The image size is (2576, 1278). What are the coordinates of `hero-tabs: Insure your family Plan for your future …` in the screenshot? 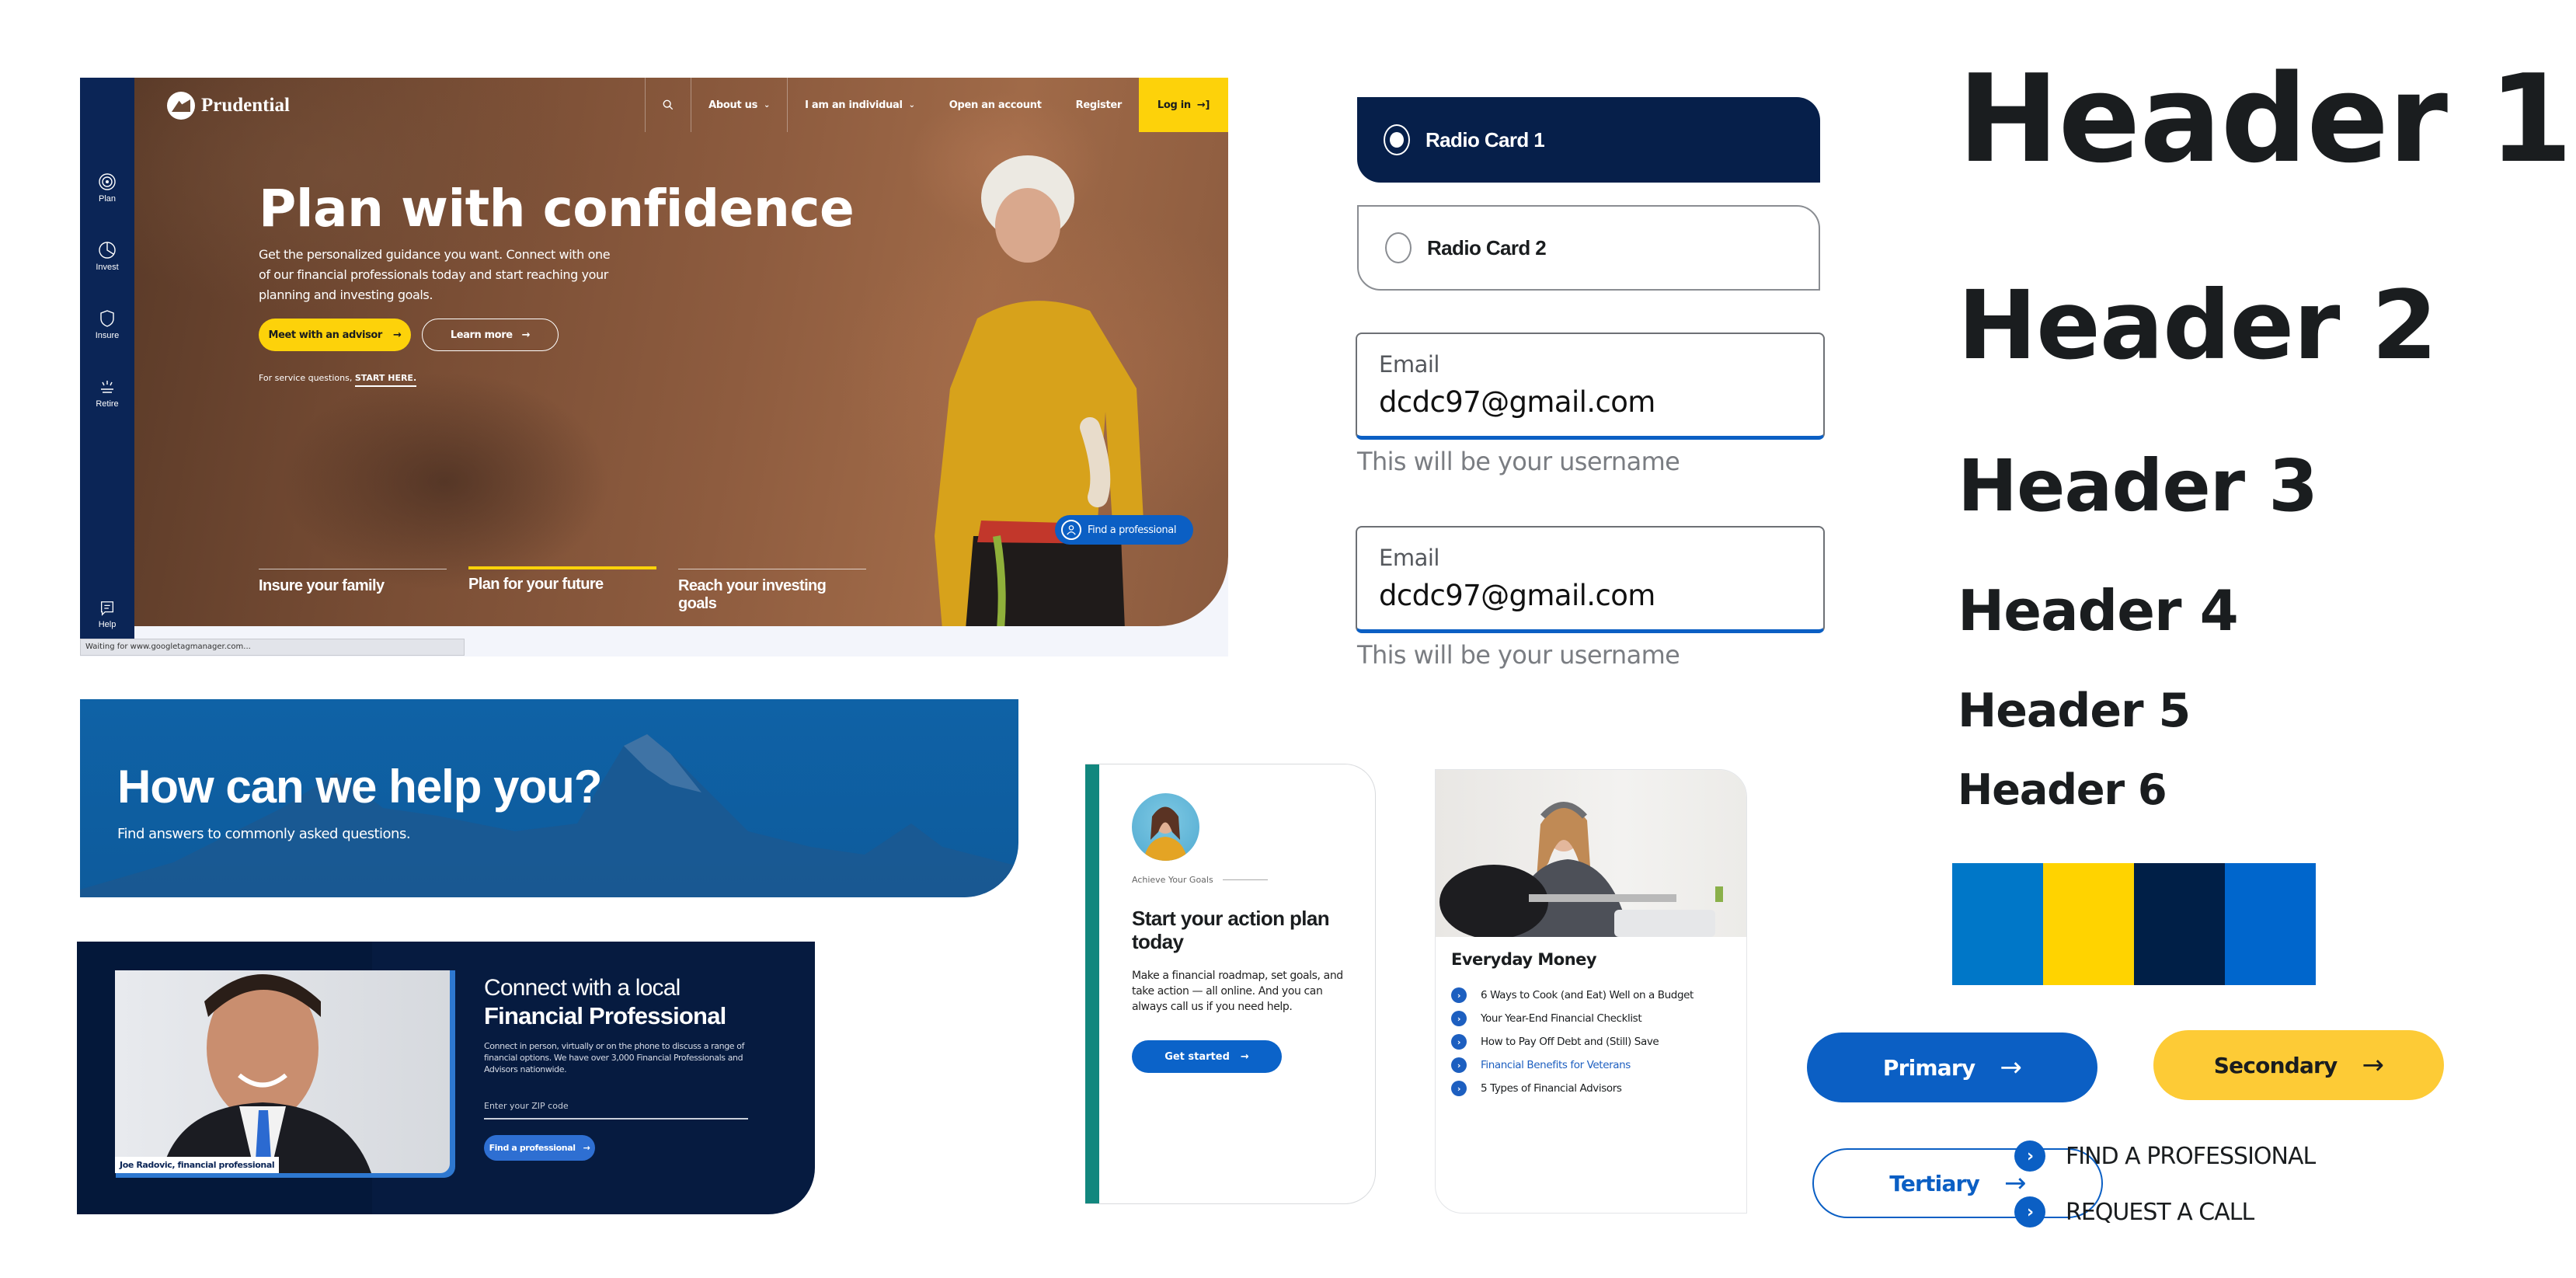 It's located at (562, 589).